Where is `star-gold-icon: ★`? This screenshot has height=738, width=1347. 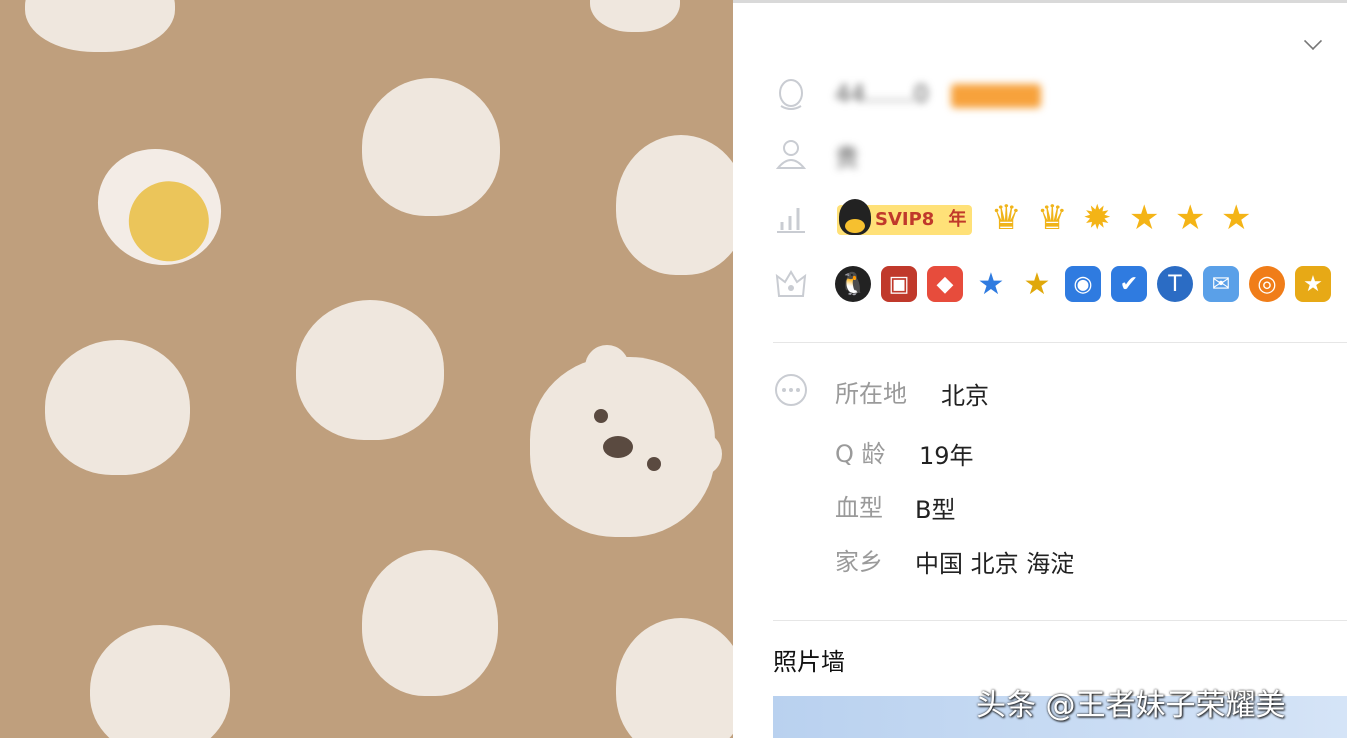 star-gold-icon: ★ is located at coordinates (1037, 284).